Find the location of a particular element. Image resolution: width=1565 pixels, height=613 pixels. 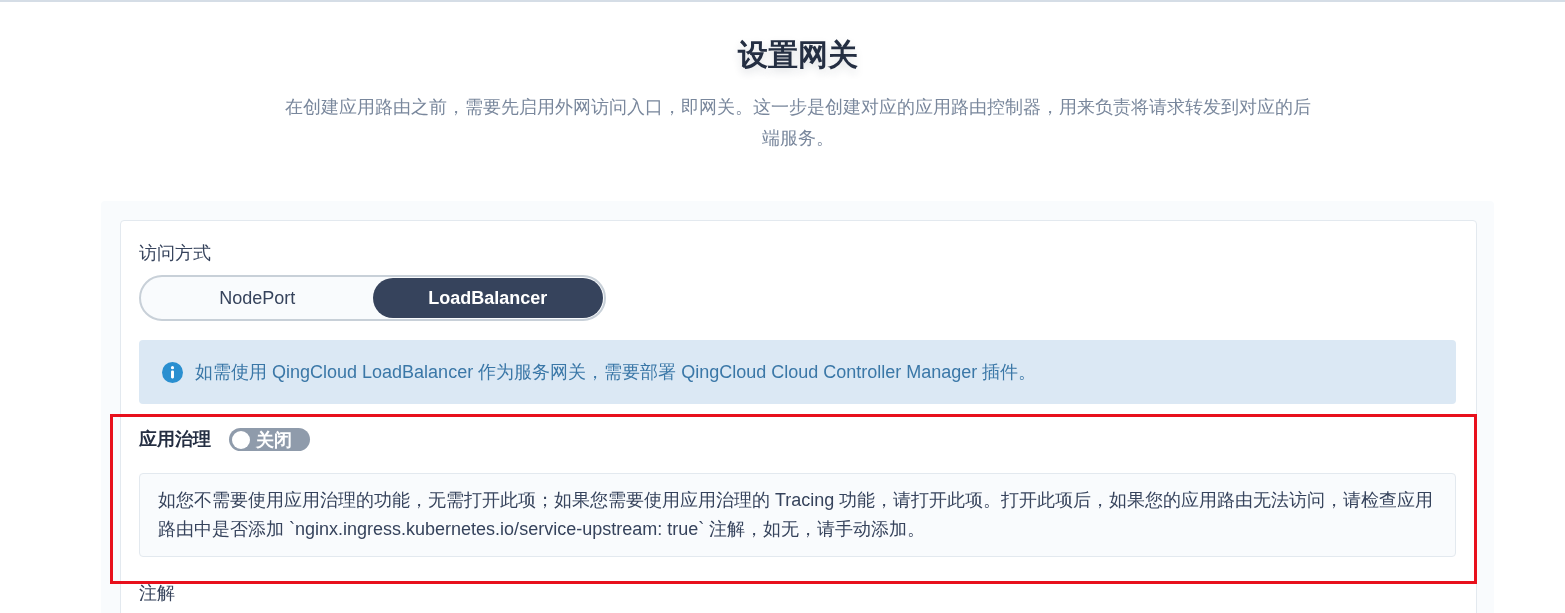

segment-option: NodePort is located at coordinates (257, 298).